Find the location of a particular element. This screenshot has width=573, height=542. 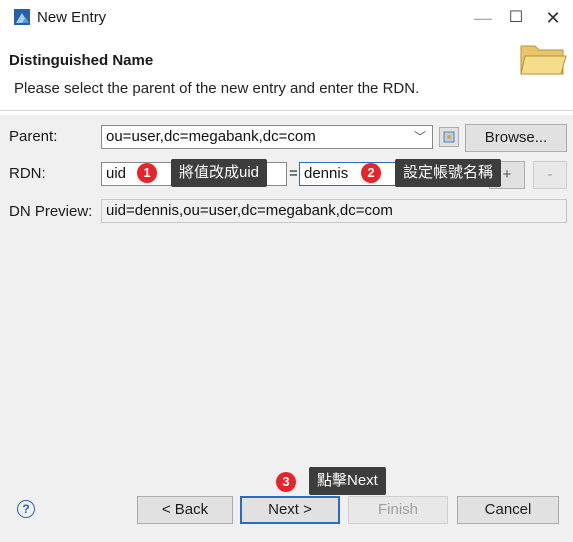

close-button: ✕ is located at coordinates (553, 18).